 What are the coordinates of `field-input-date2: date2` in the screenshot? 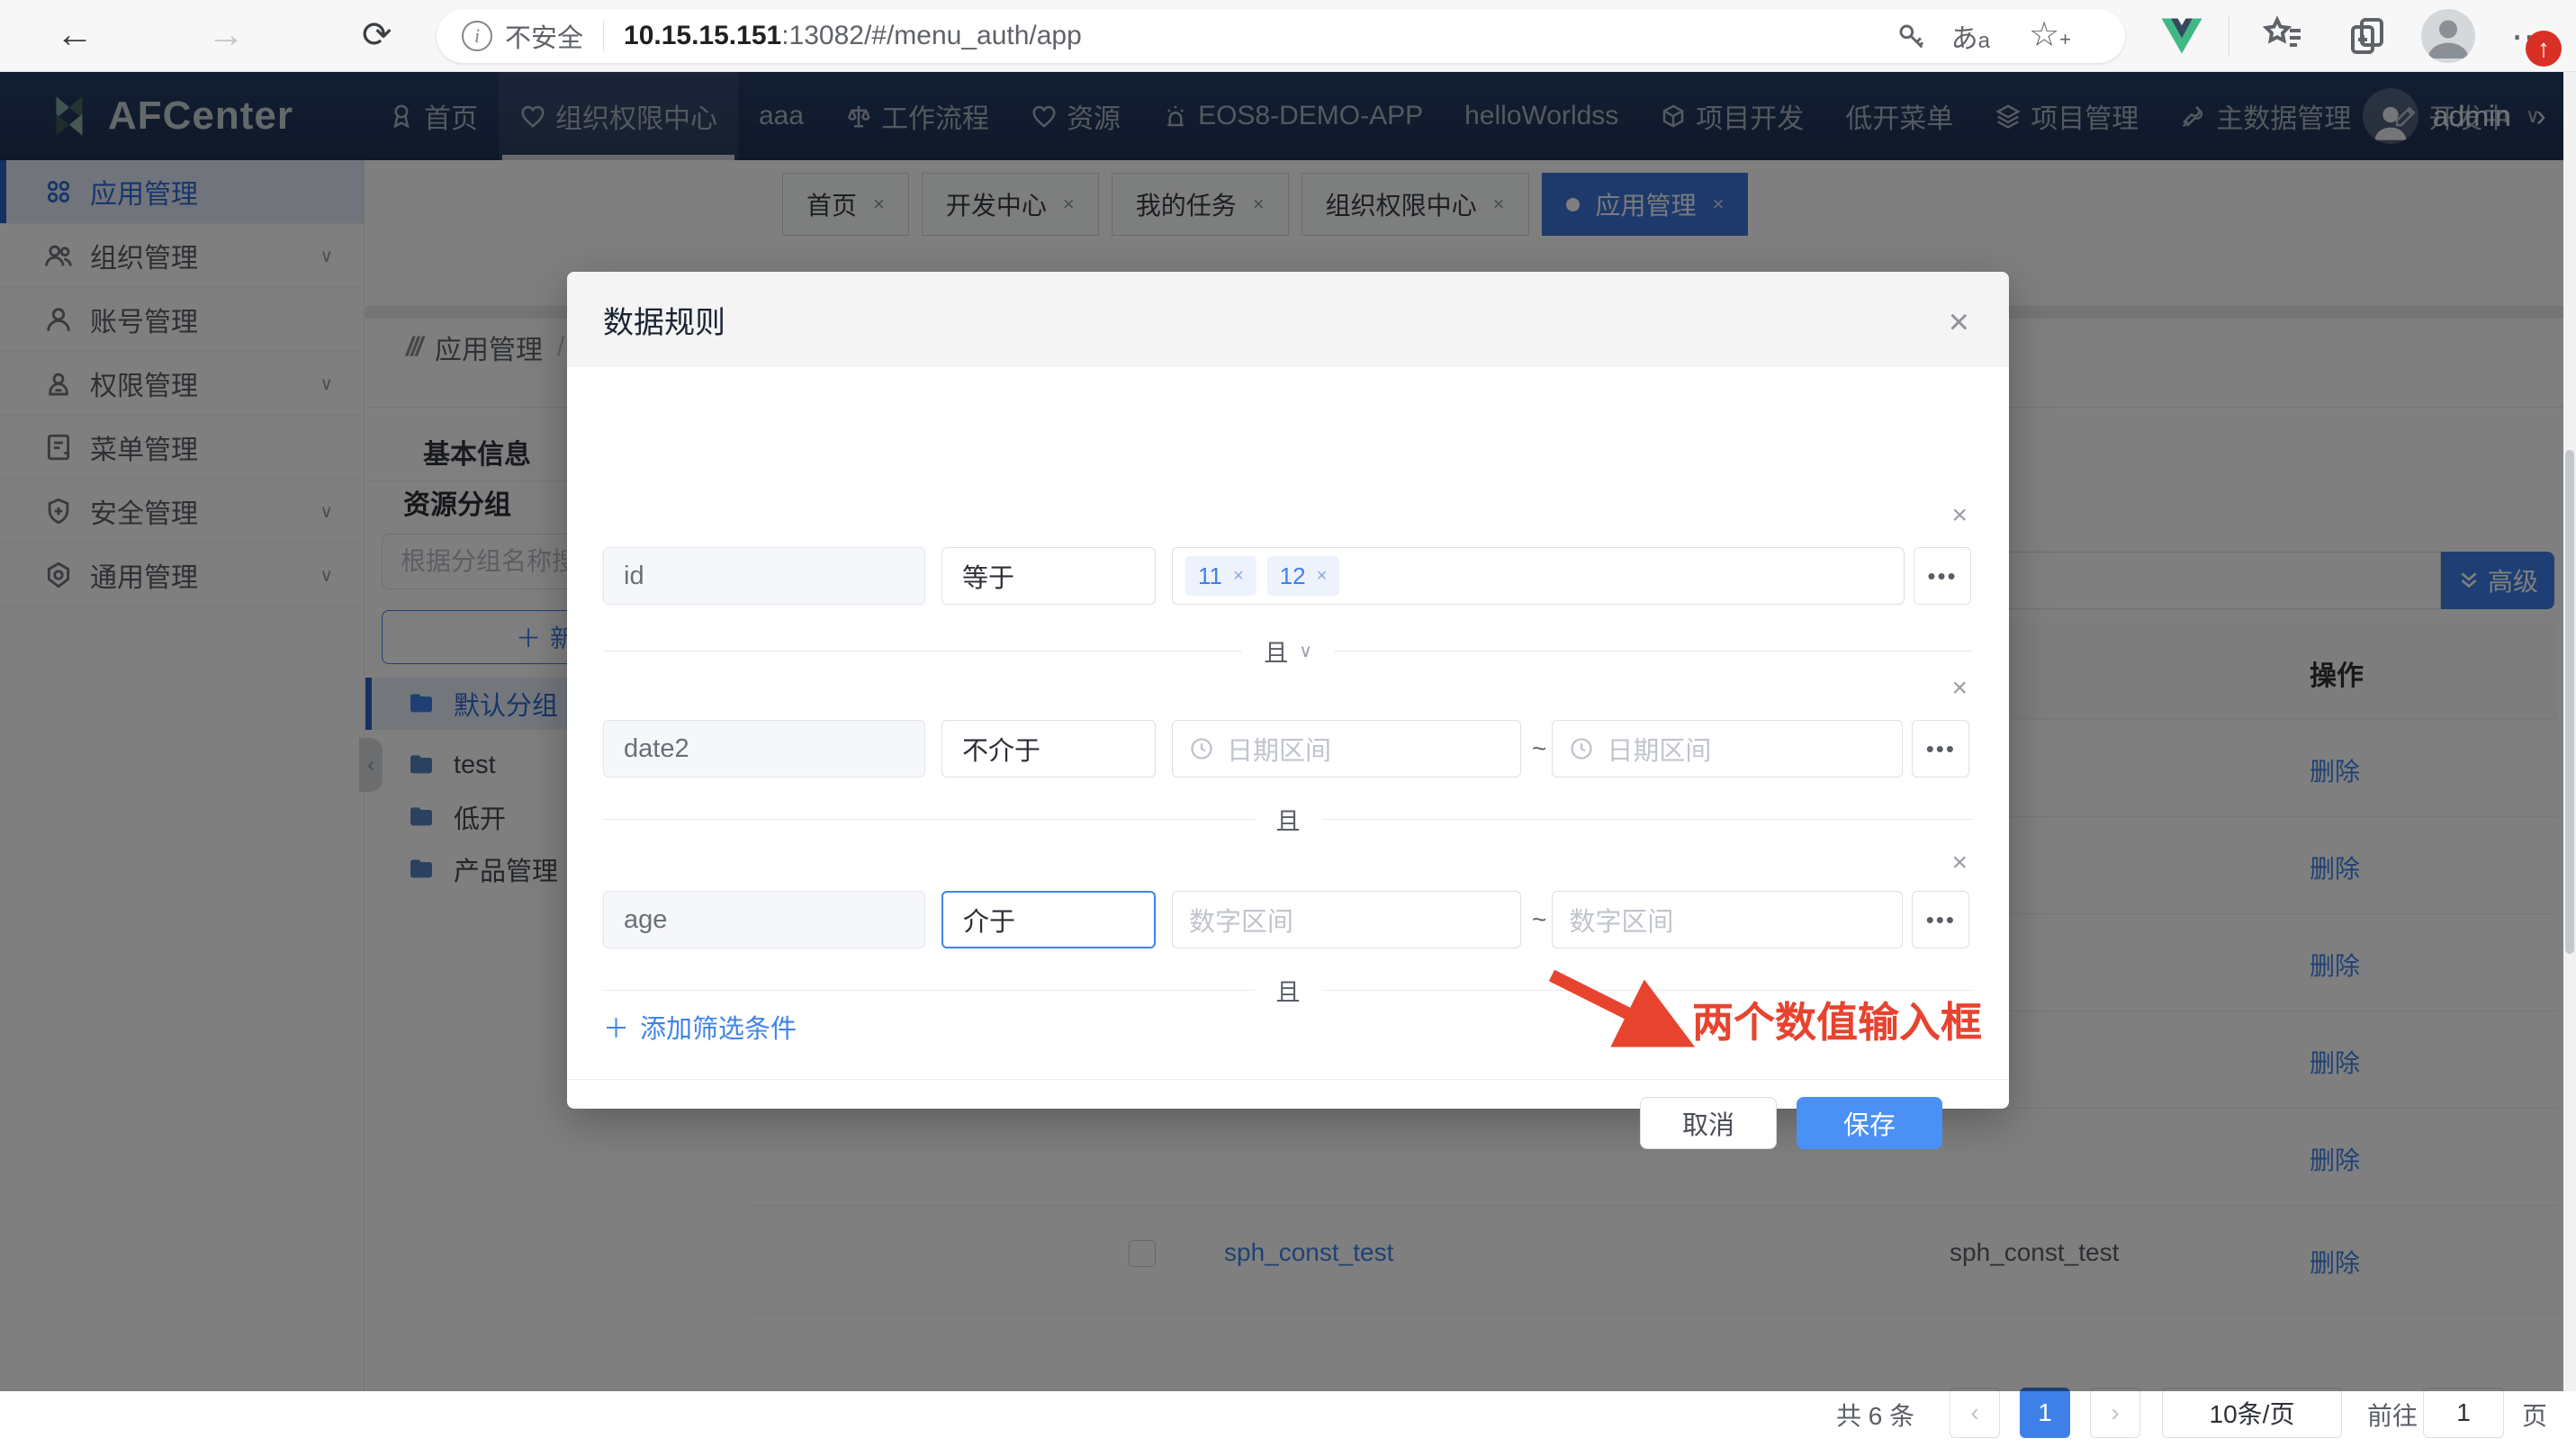 It's located at (764, 748).